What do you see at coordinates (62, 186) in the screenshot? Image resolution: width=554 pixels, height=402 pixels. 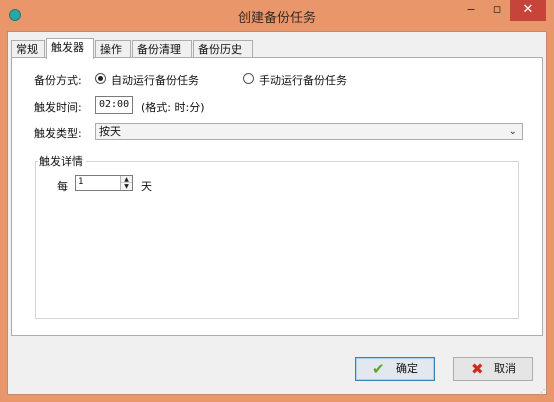 I see `every-label: 每` at bounding box center [62, 186].